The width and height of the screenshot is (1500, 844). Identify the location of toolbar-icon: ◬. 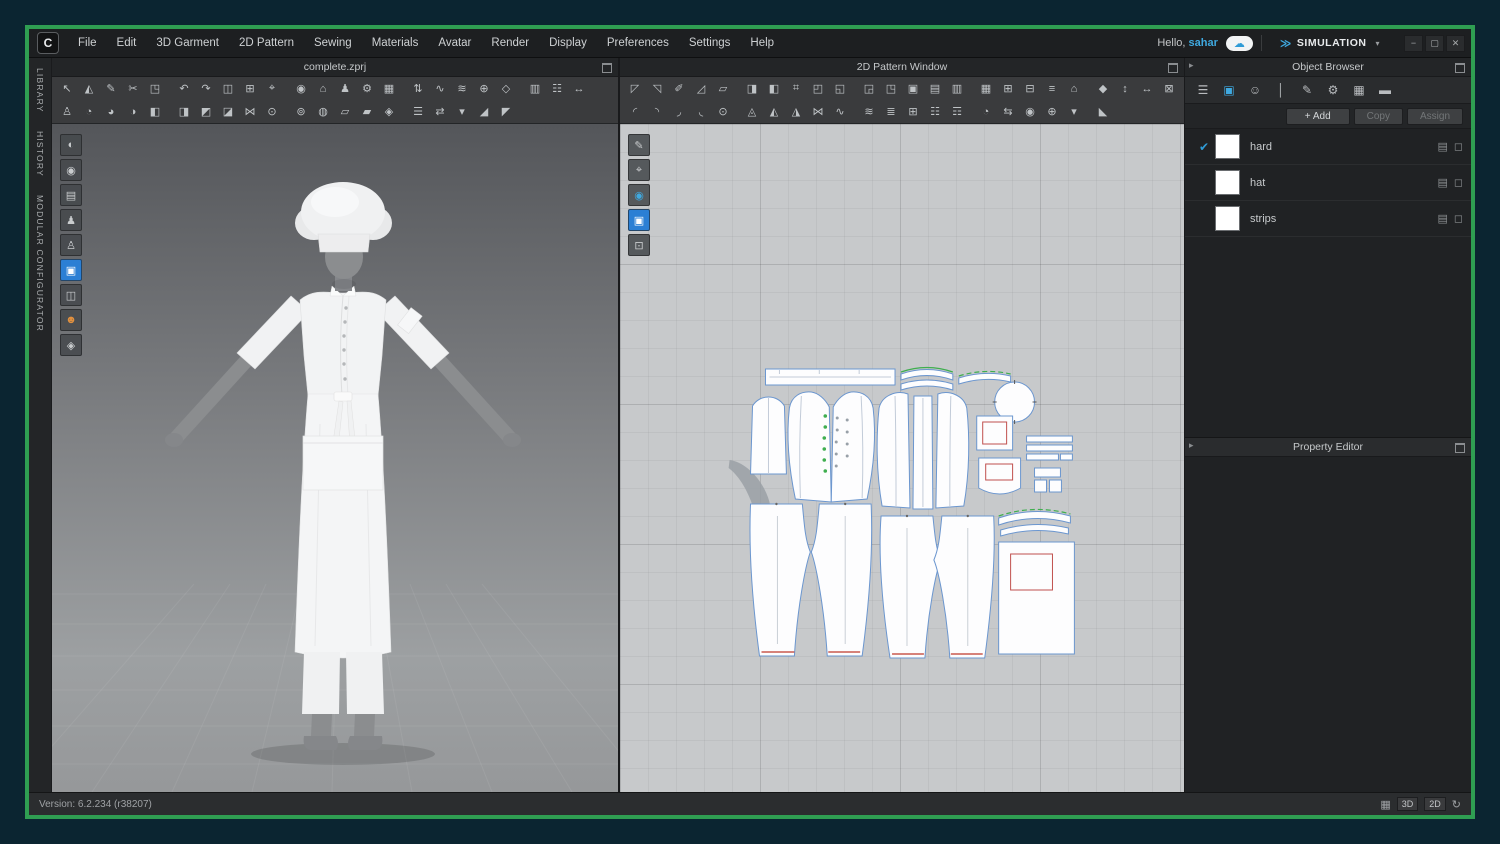
(752, 112).